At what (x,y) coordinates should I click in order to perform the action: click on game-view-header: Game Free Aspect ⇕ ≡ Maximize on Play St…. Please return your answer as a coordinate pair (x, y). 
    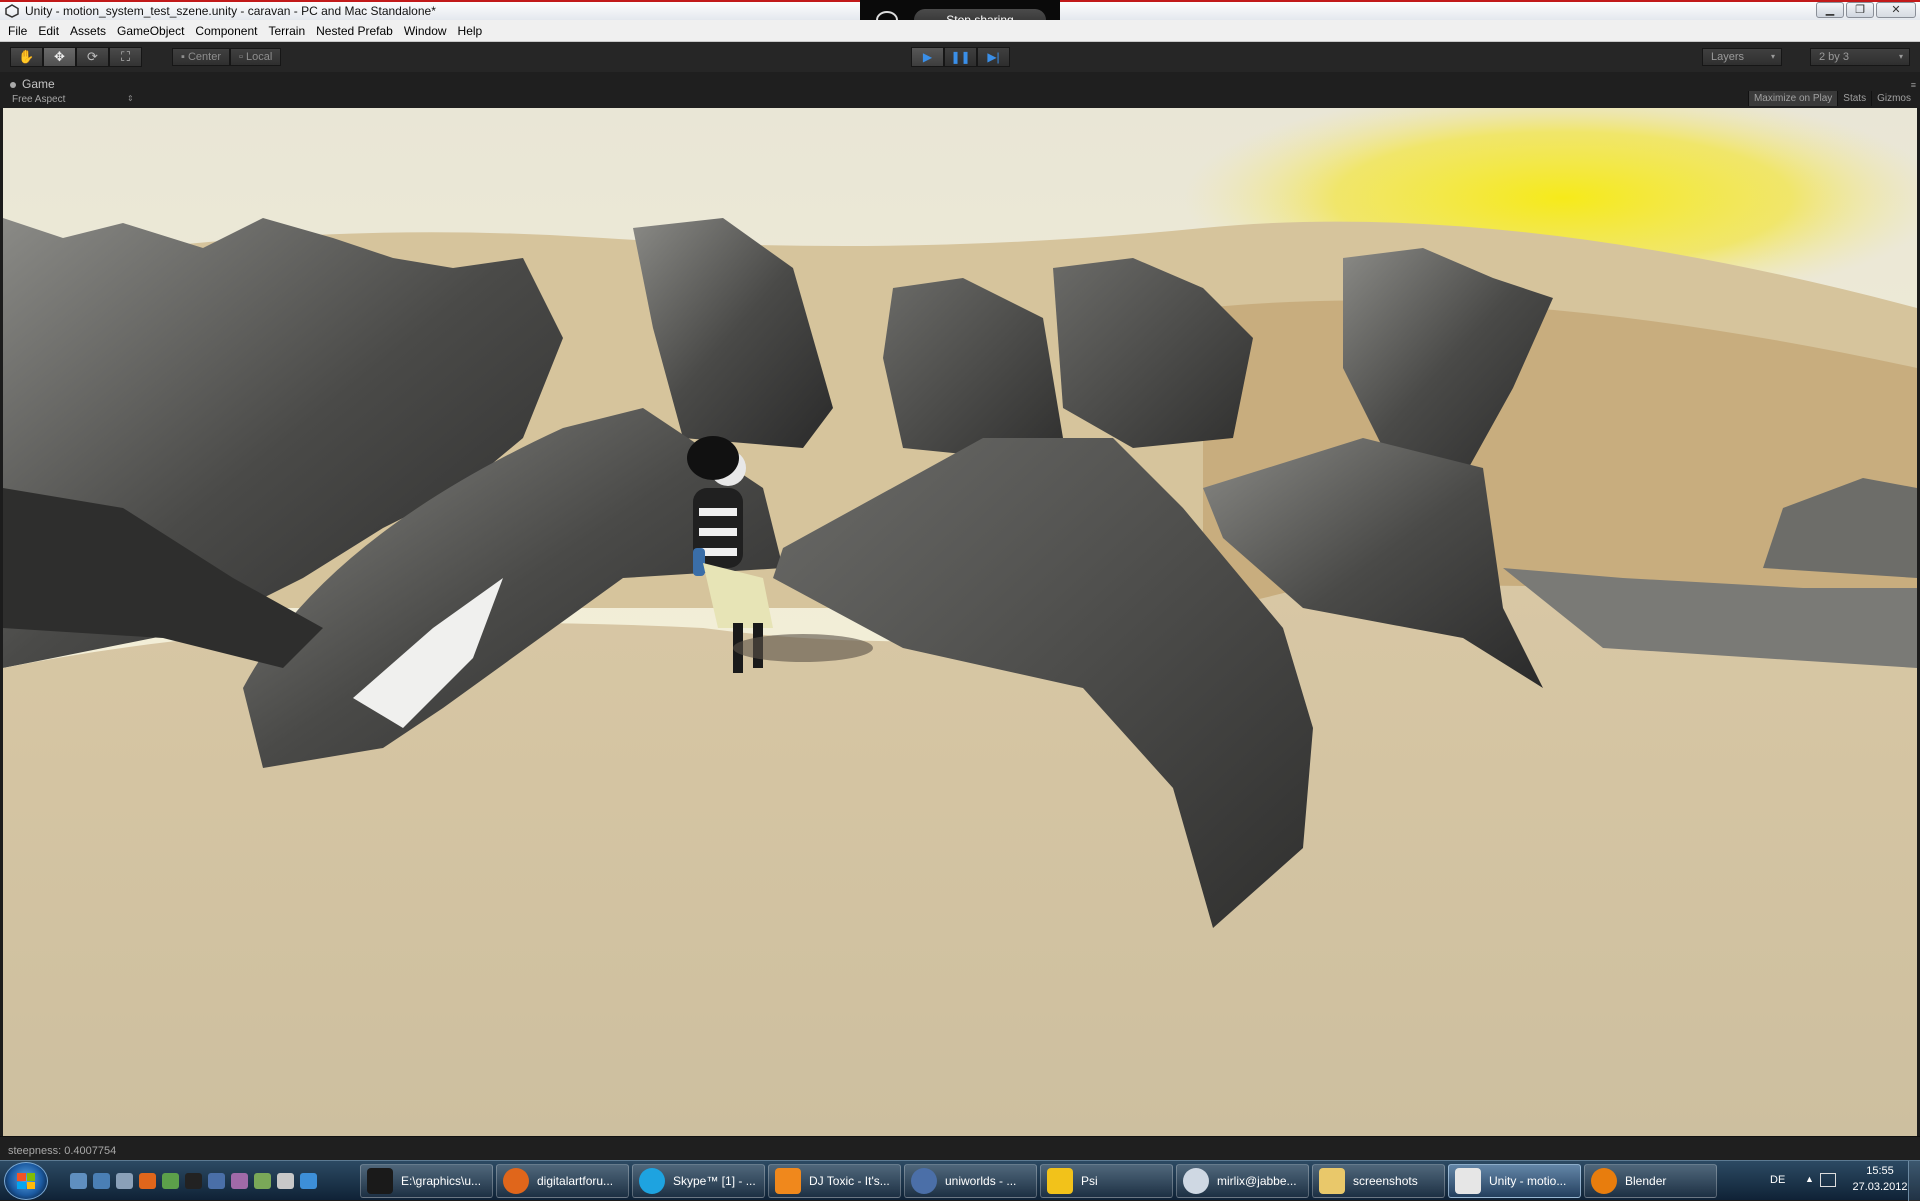
    Looking at the image, I should click on (960, 90).